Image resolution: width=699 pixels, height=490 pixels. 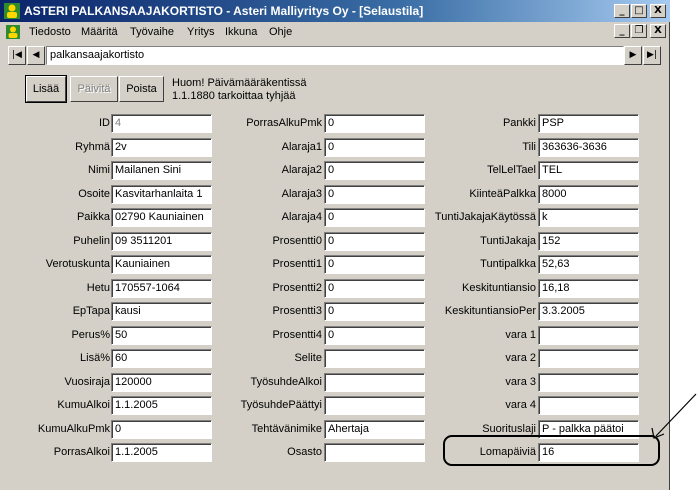 What do you see at coordinates (141, 89) in the screenshot?
I see `delete-button: Poista` at bounding box center [141, 89].